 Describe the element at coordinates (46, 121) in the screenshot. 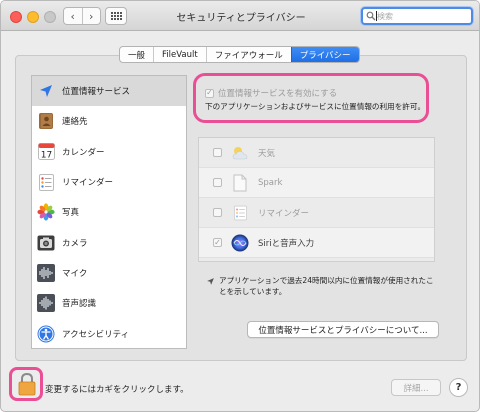

I see `contacts-book-icon` at that location.